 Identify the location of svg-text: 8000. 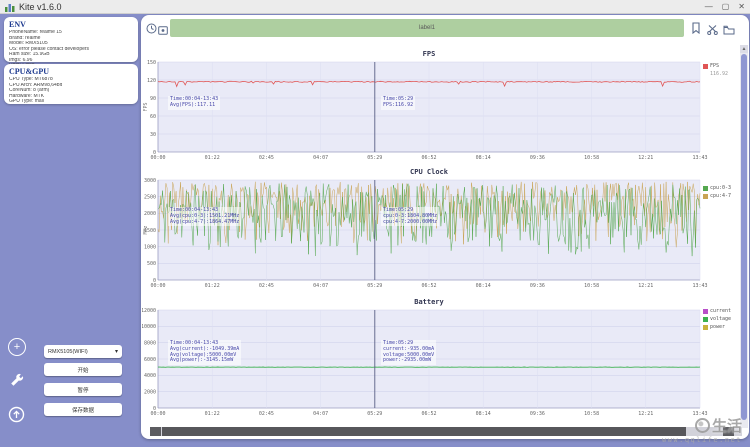
(150, 343).